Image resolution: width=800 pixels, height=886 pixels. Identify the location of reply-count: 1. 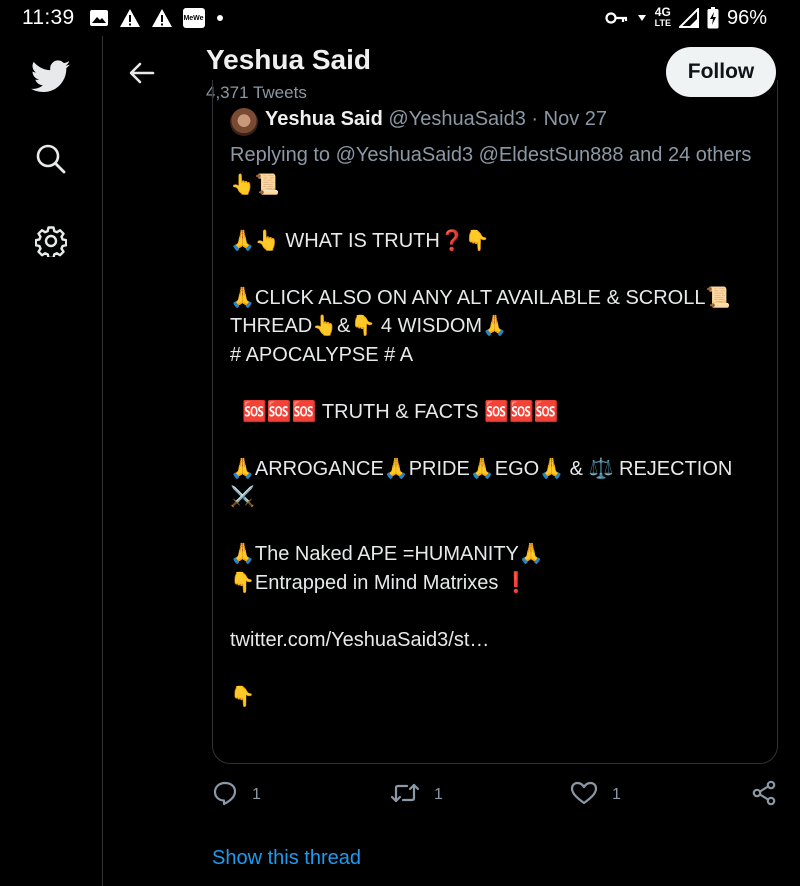
(256, 794).